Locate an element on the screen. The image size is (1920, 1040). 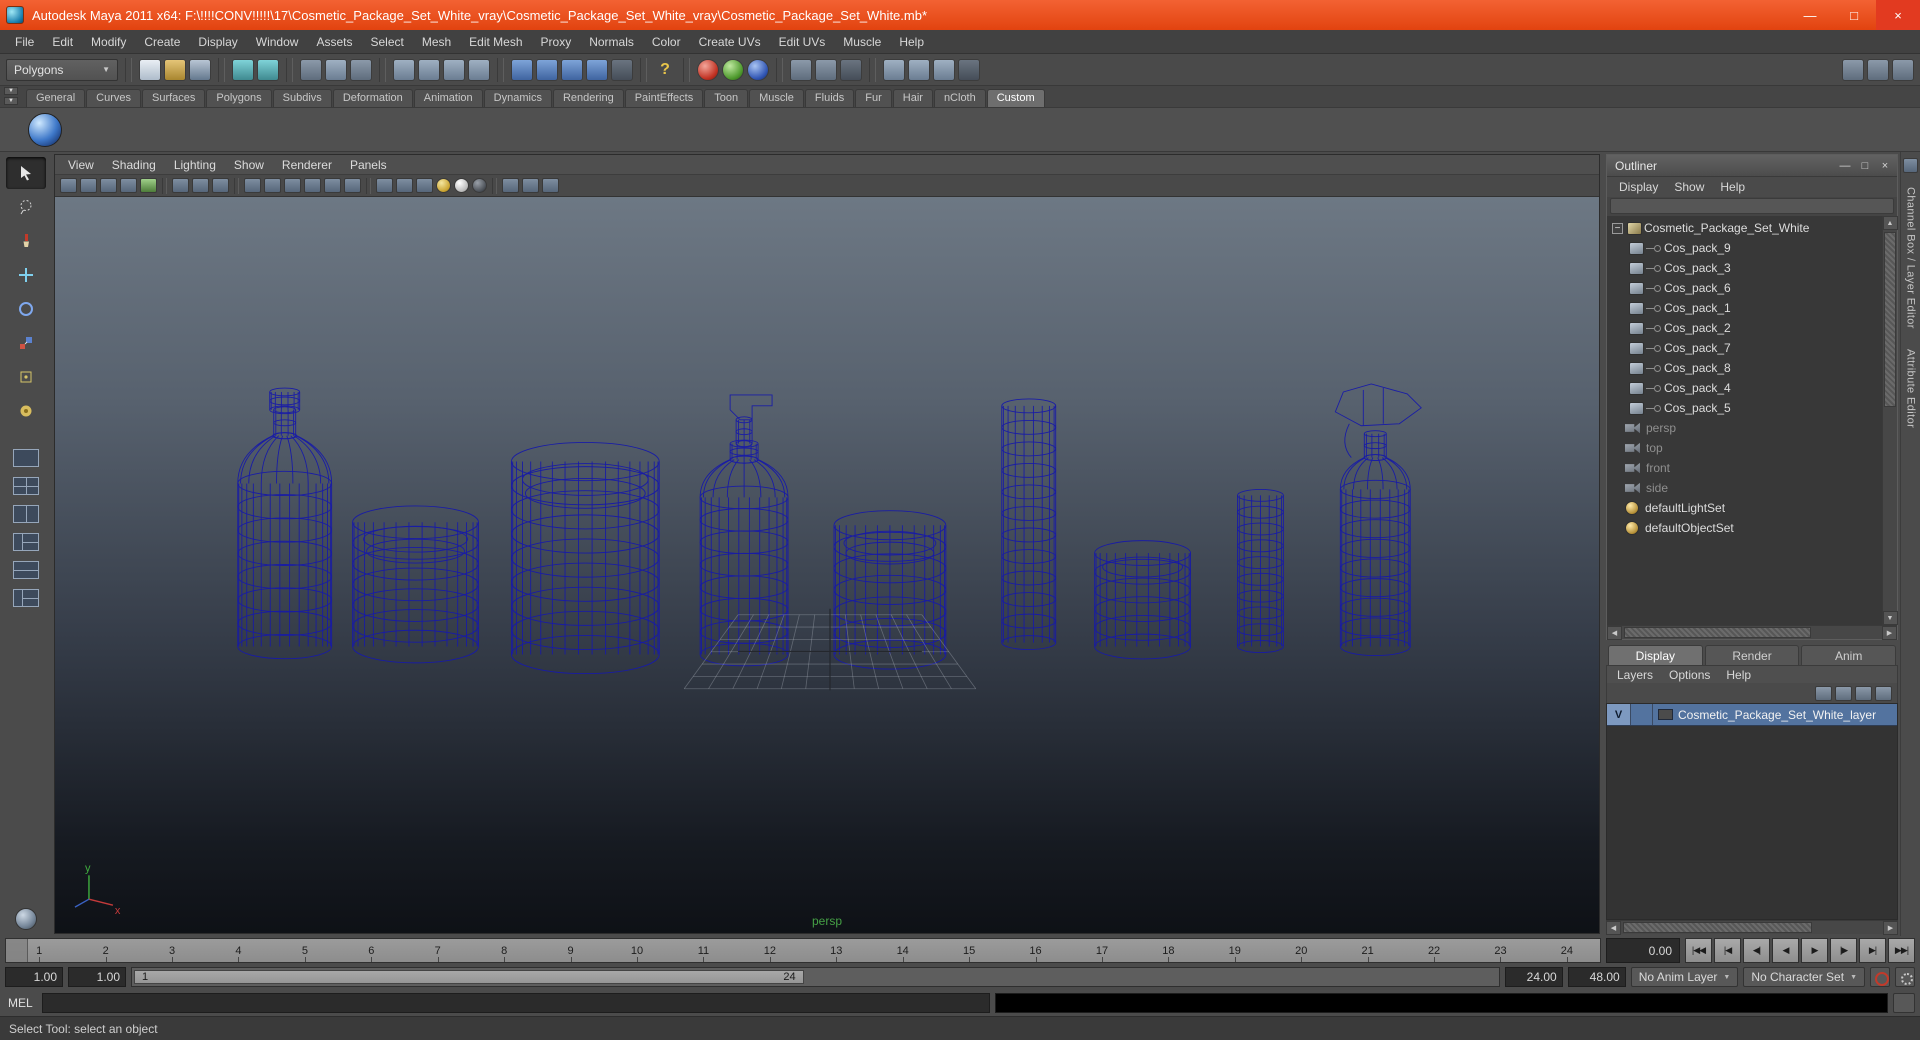
playback-button: ▶▶| is located at coordinates (1901, 950).